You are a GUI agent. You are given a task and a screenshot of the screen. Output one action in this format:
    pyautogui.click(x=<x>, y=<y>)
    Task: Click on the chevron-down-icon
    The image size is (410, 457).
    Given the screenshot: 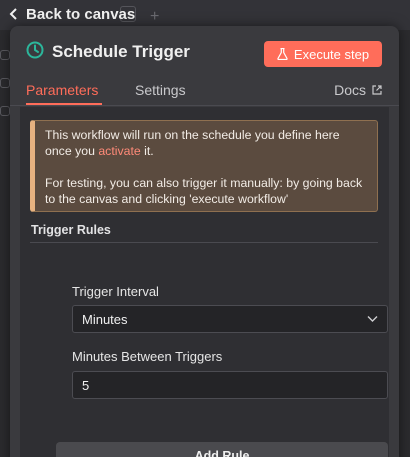 What is the action you would take?
    pyautogui.click(x=372, y=319)
    